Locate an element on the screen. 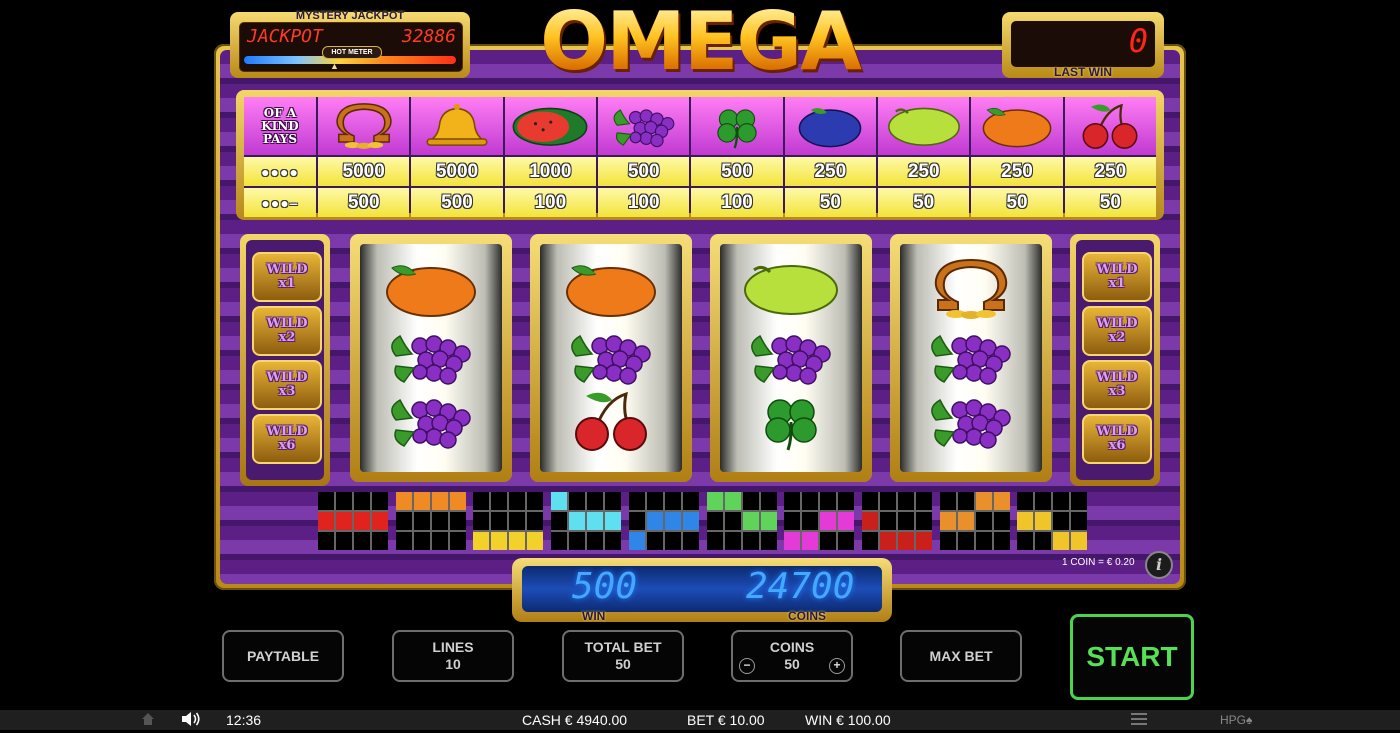 This screenshot has height=733, width=1400. coins-increase-button: + is located at coordinates (837, 666).